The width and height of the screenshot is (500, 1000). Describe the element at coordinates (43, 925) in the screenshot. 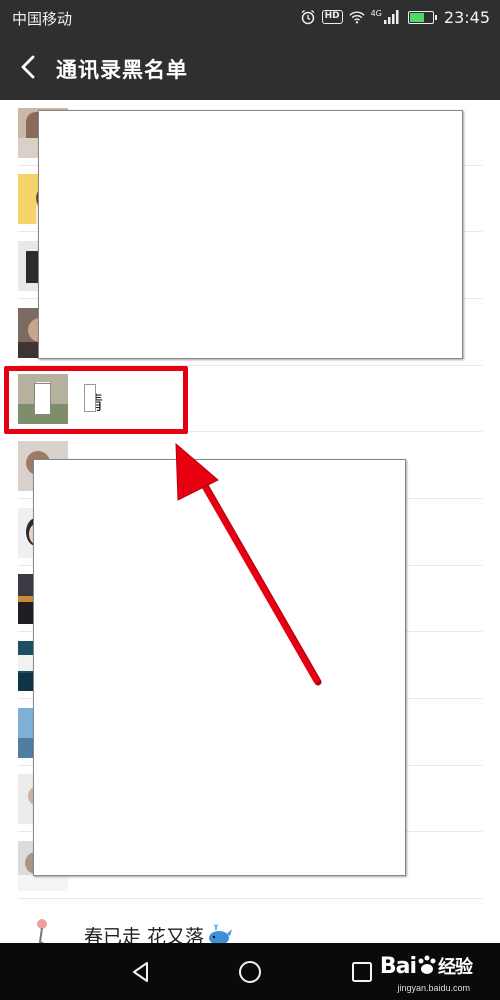

I see `avatar` at that location.